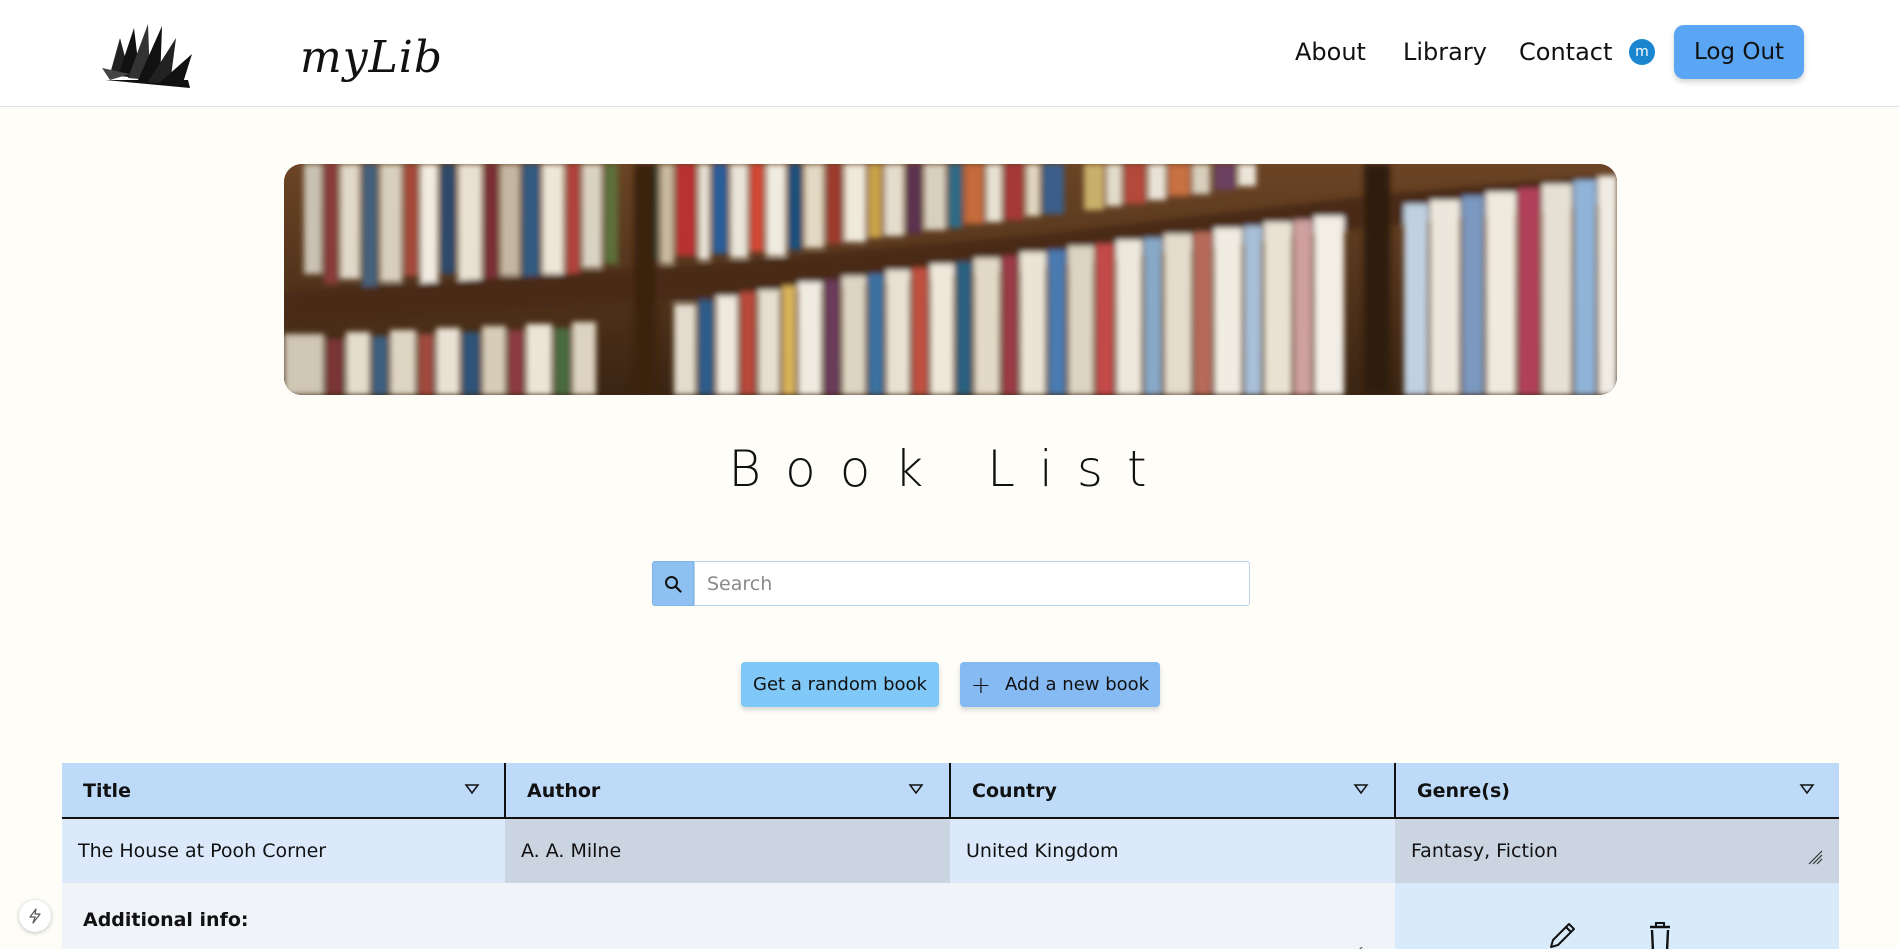 Image resolution: width=1899 pixels, height=949 pixels. I want to click on delete-trash-icon, so click(1660, 934).